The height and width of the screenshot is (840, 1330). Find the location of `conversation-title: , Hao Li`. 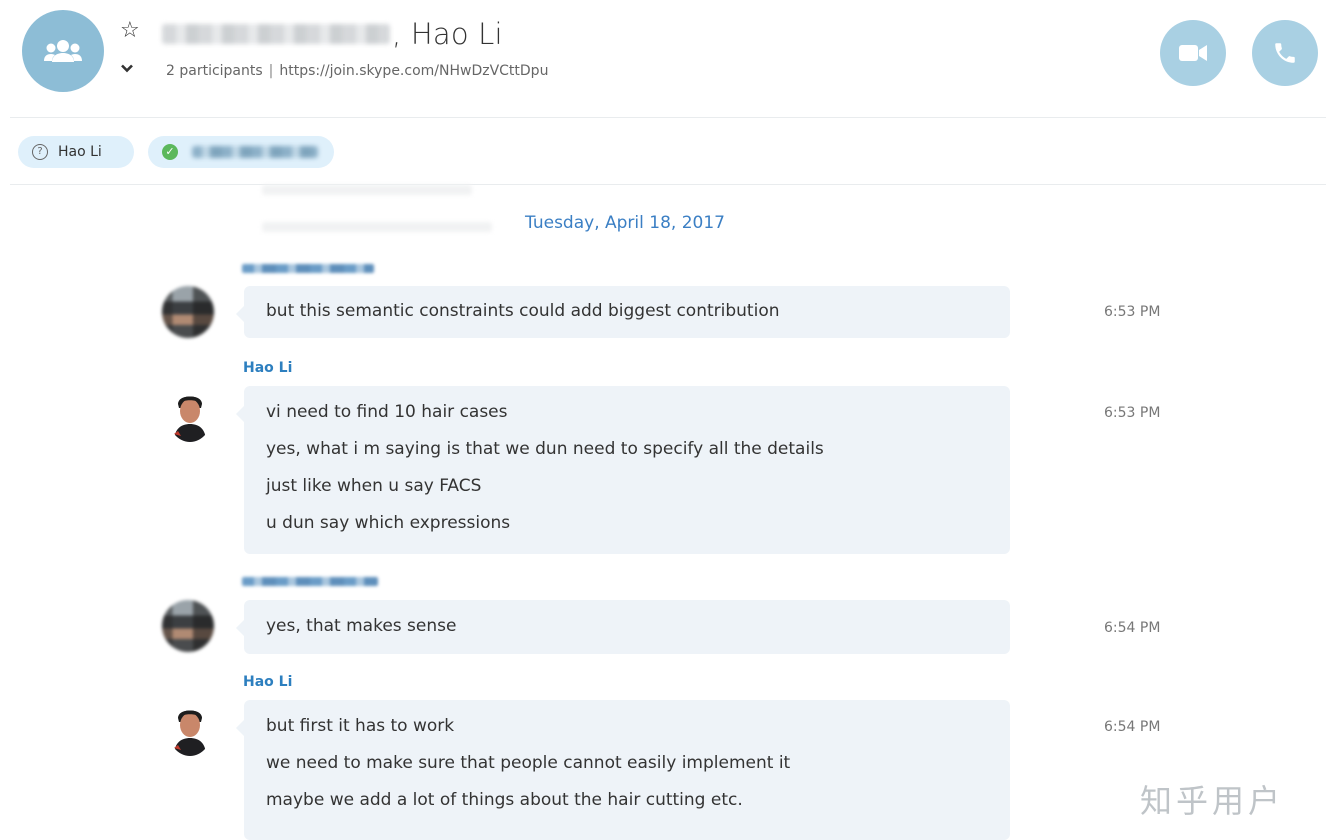

conversation-title: , Hao Li is located at coordinates (332, 34).